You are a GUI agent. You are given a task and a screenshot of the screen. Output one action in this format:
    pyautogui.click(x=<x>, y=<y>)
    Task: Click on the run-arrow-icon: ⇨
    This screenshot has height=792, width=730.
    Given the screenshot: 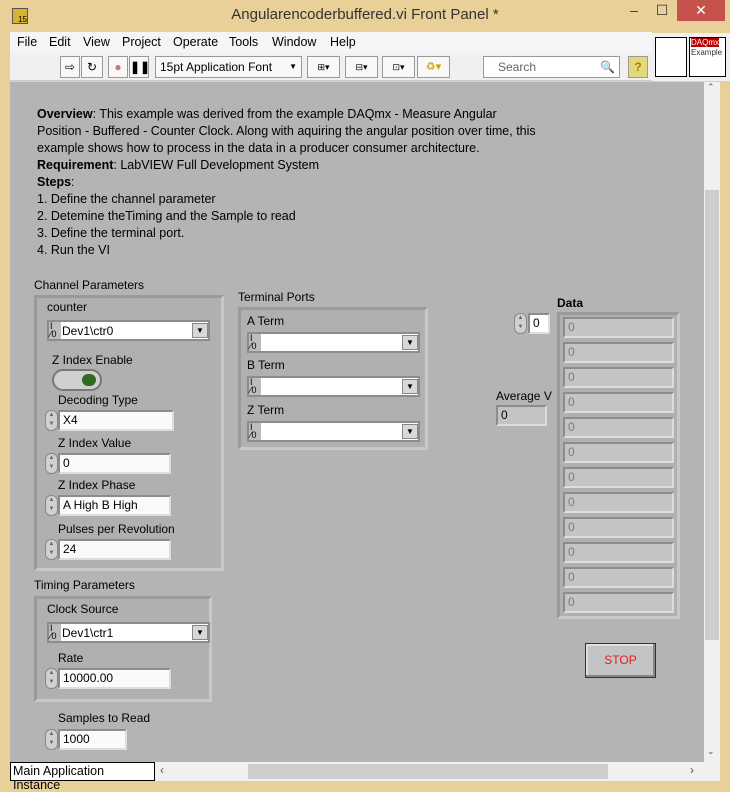 What is the action you would take?
    pyautogui.click(x=70, y=67)
    